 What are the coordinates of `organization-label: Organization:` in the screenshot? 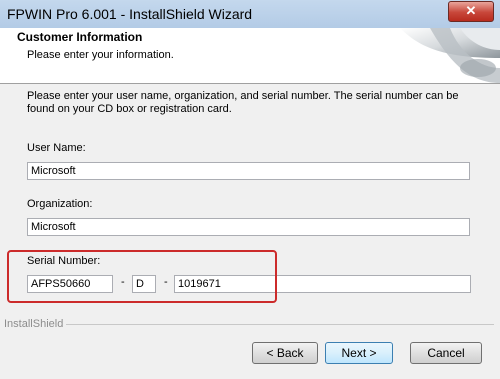 It's located at (60, 204).